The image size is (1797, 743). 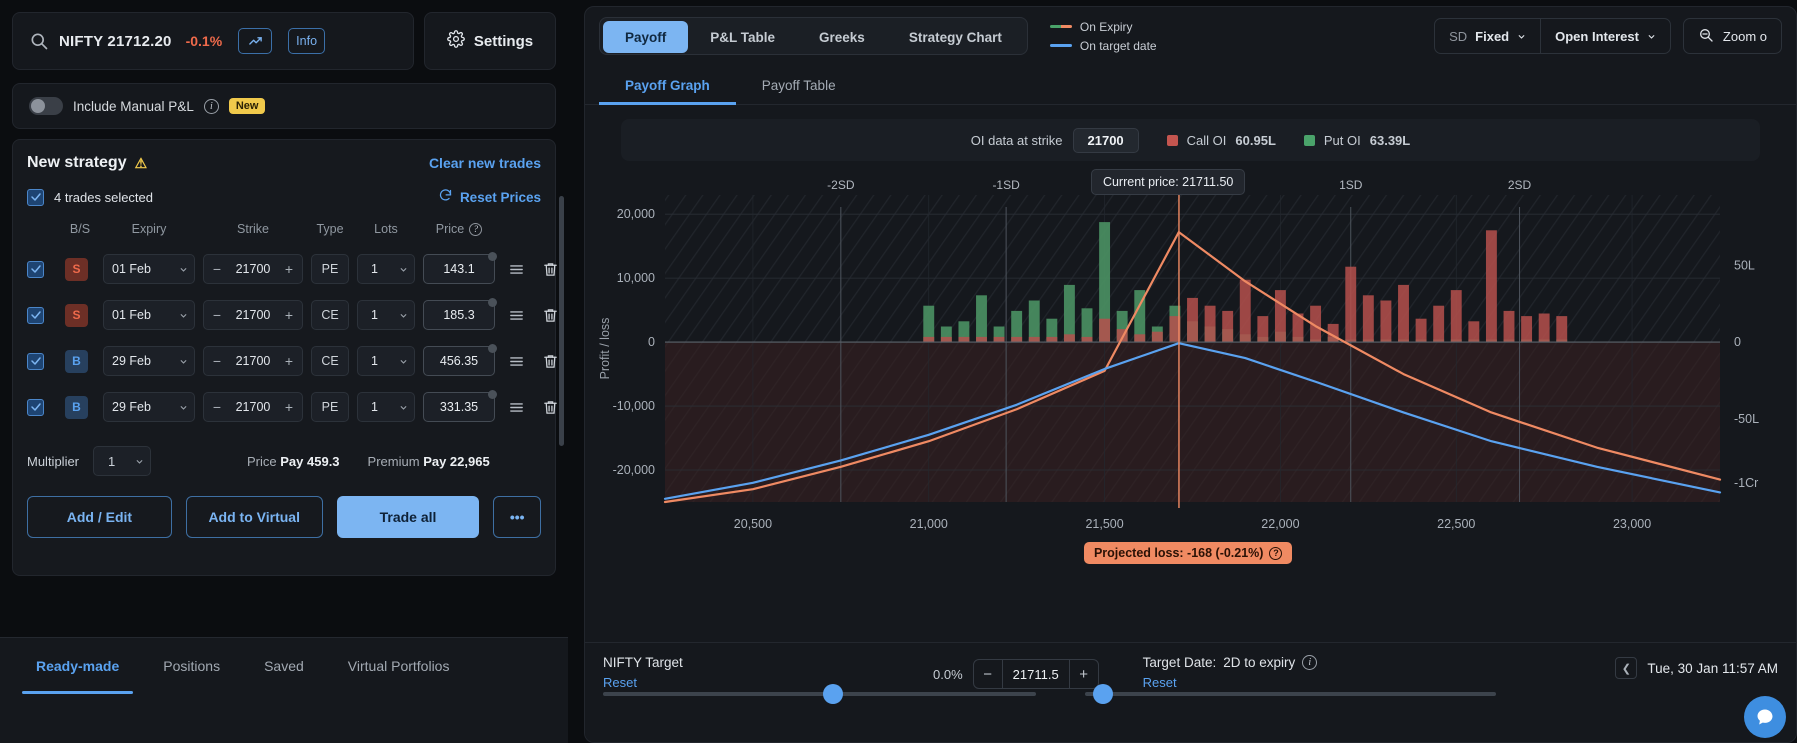 What do you see at coordinates (634, 470) in the screenshot?
I see `svg-text: -20,000` at bounding box center [634, 470].